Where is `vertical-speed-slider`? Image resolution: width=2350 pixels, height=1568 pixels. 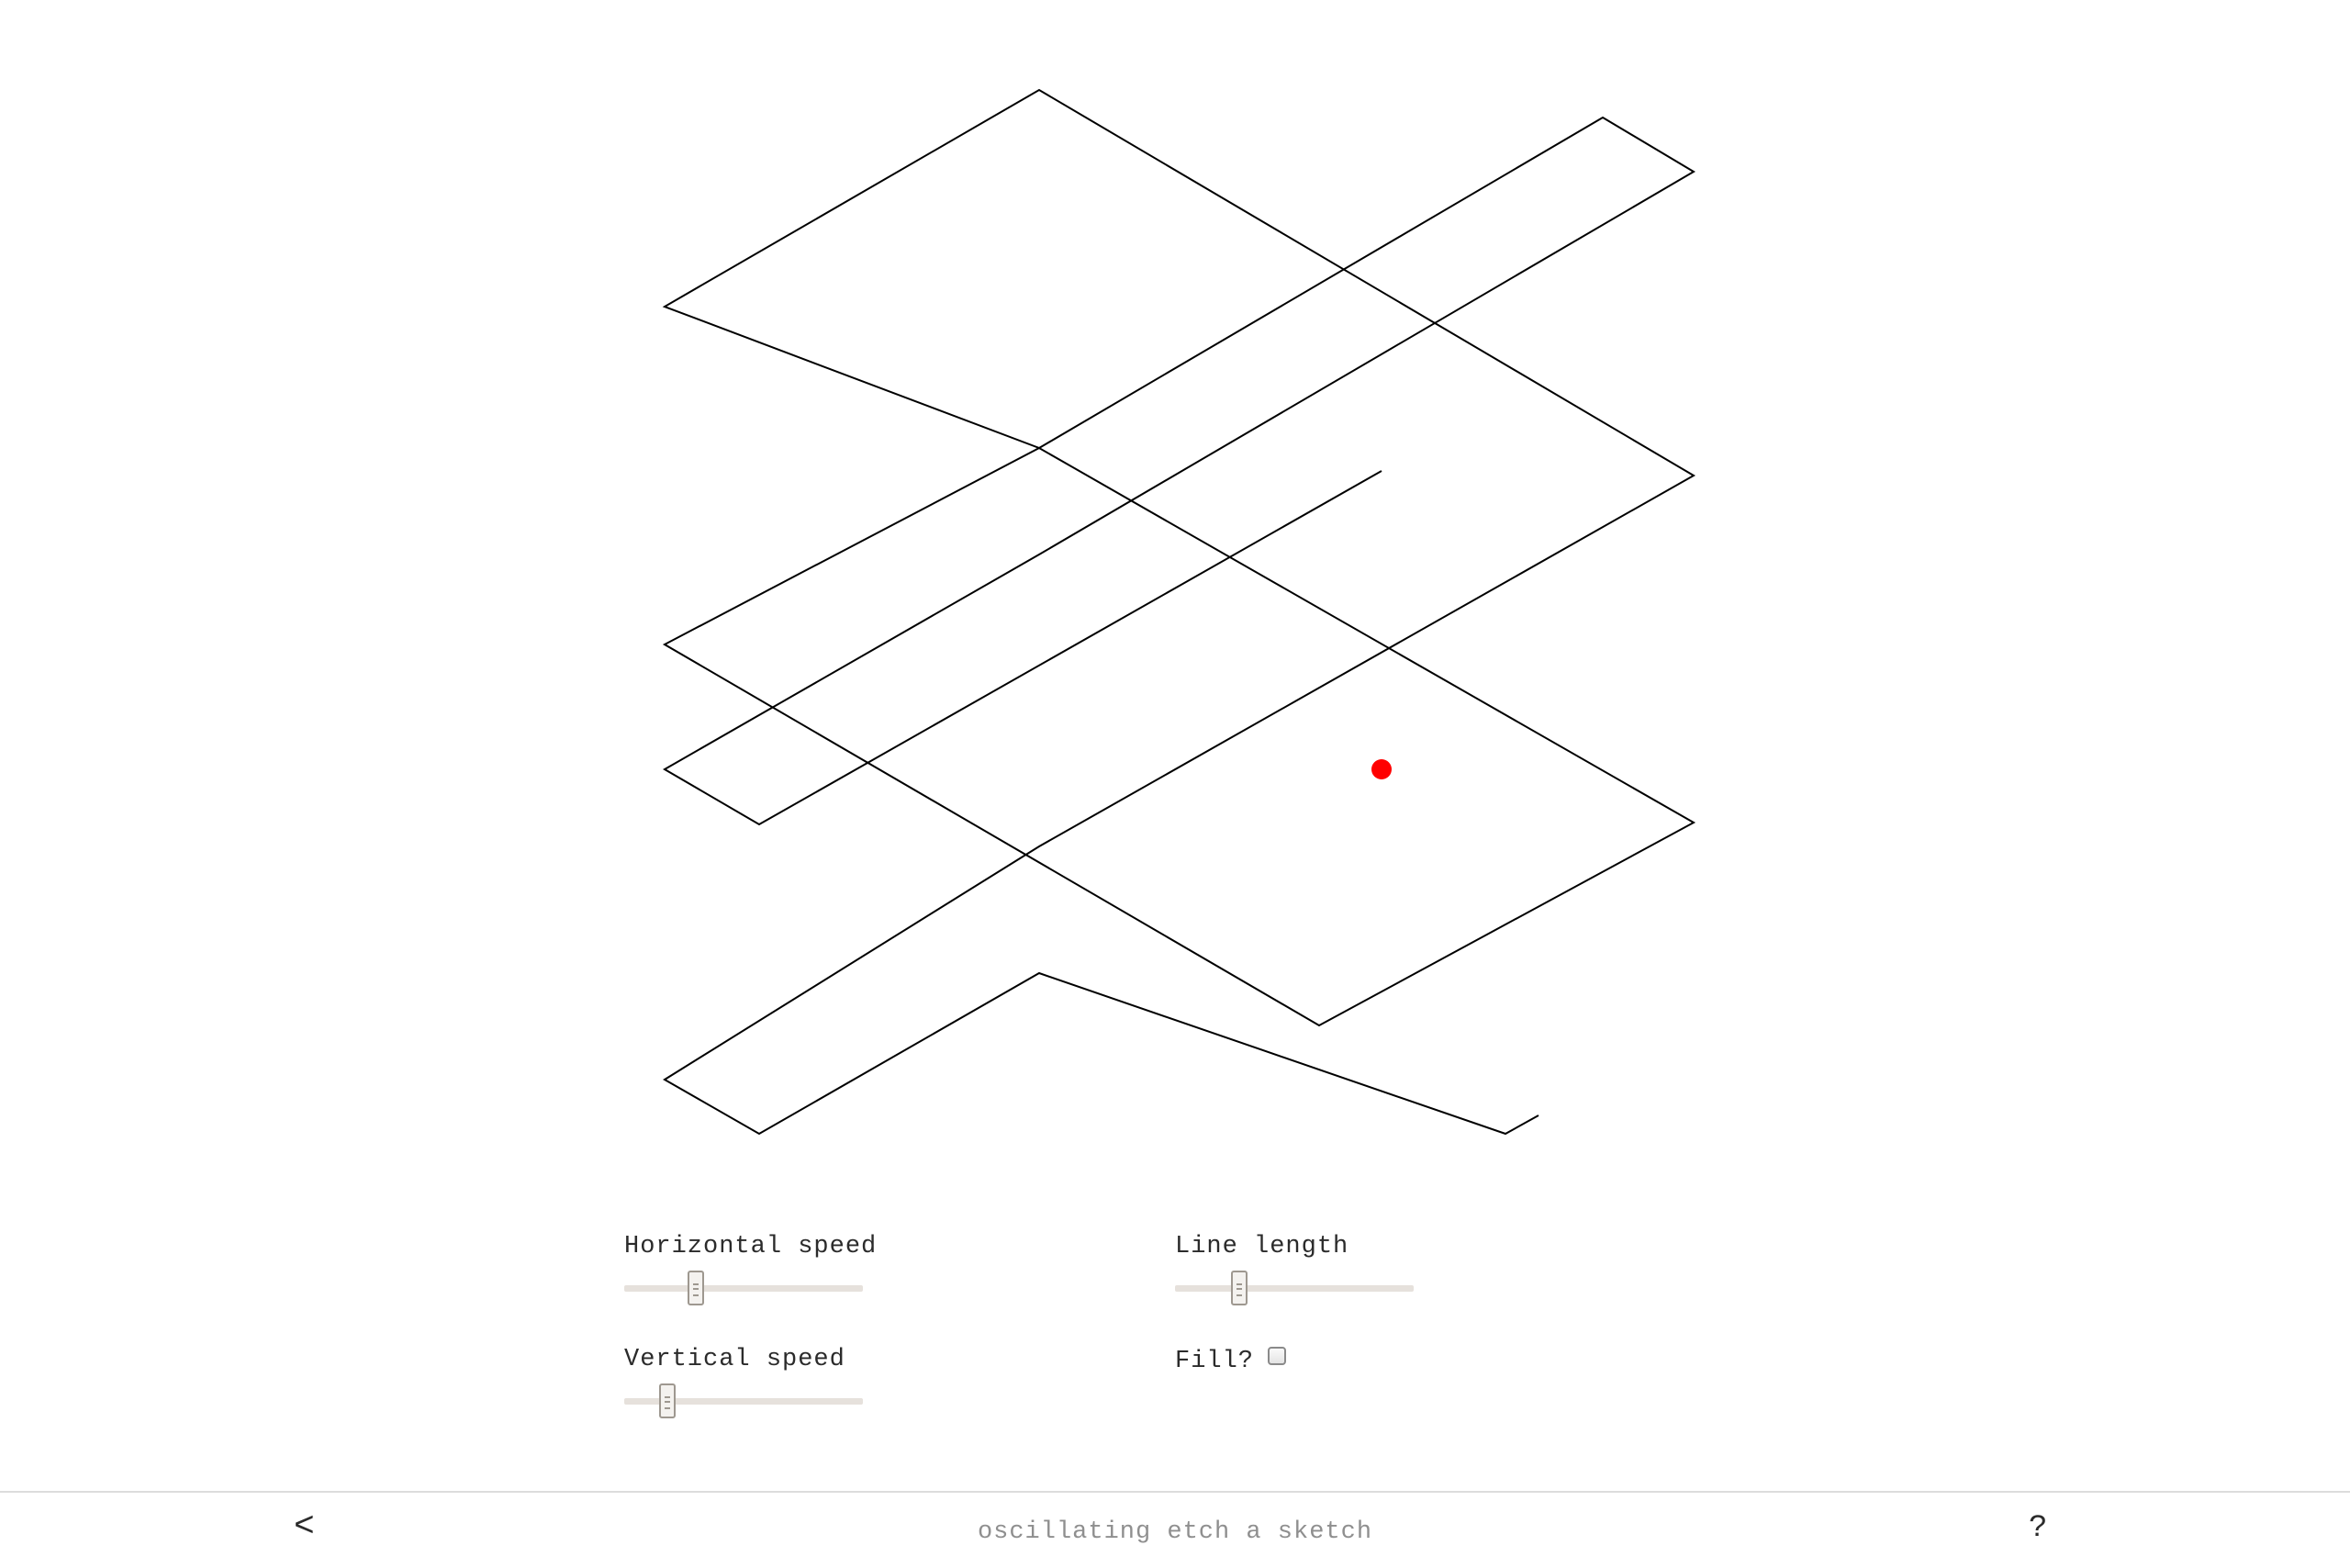
vertical-speed-slider is located at coordinates (743, 1401).